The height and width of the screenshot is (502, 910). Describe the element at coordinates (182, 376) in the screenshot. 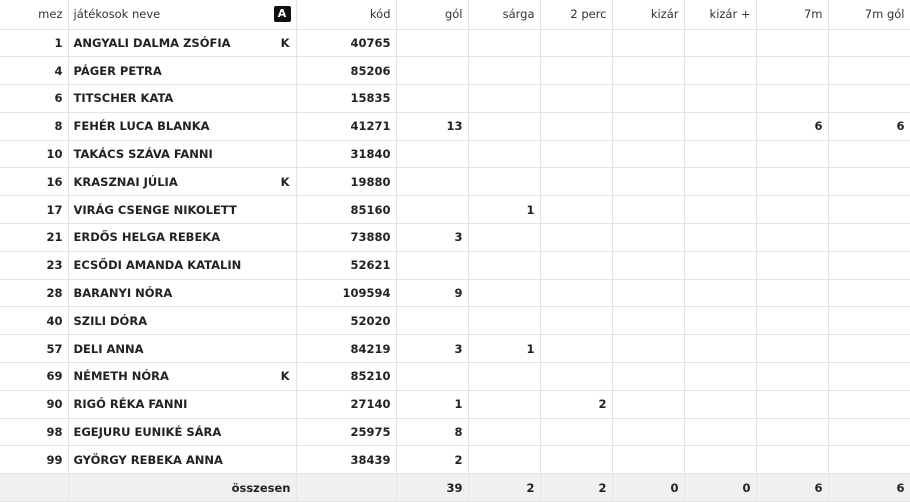

I see `cell-name: NÉMETH NÓRA K` at that location.